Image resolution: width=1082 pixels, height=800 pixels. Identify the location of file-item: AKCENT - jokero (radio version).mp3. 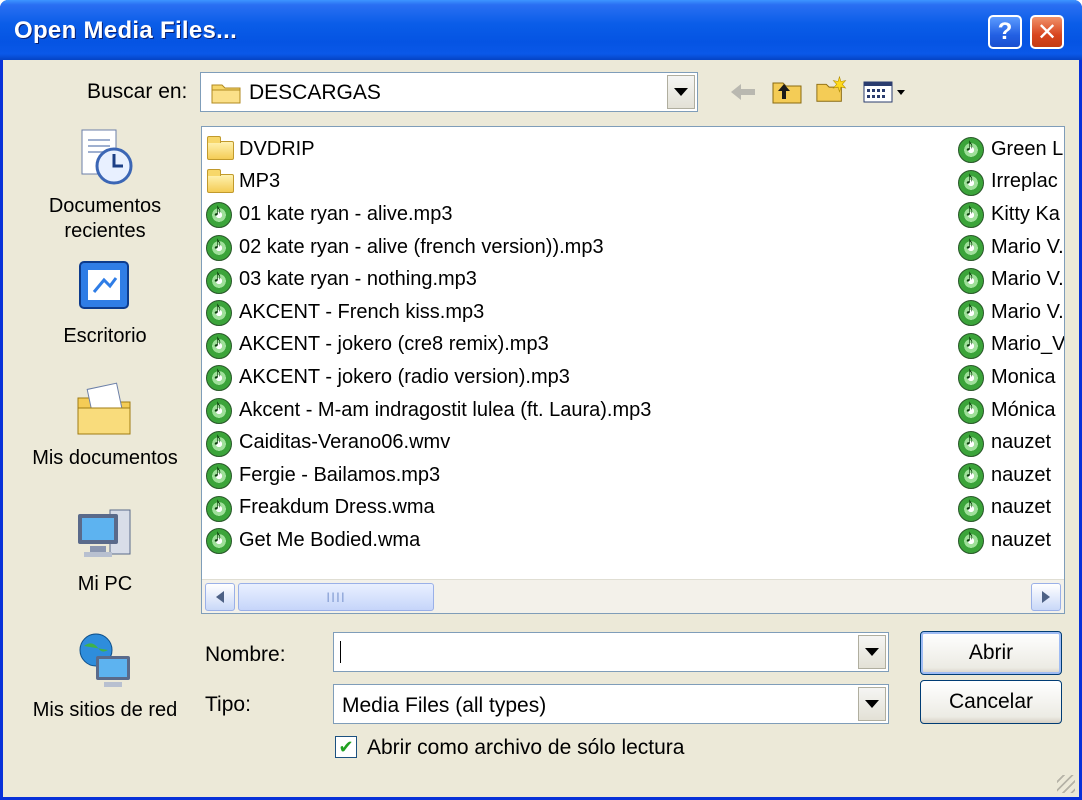
(427, 377).